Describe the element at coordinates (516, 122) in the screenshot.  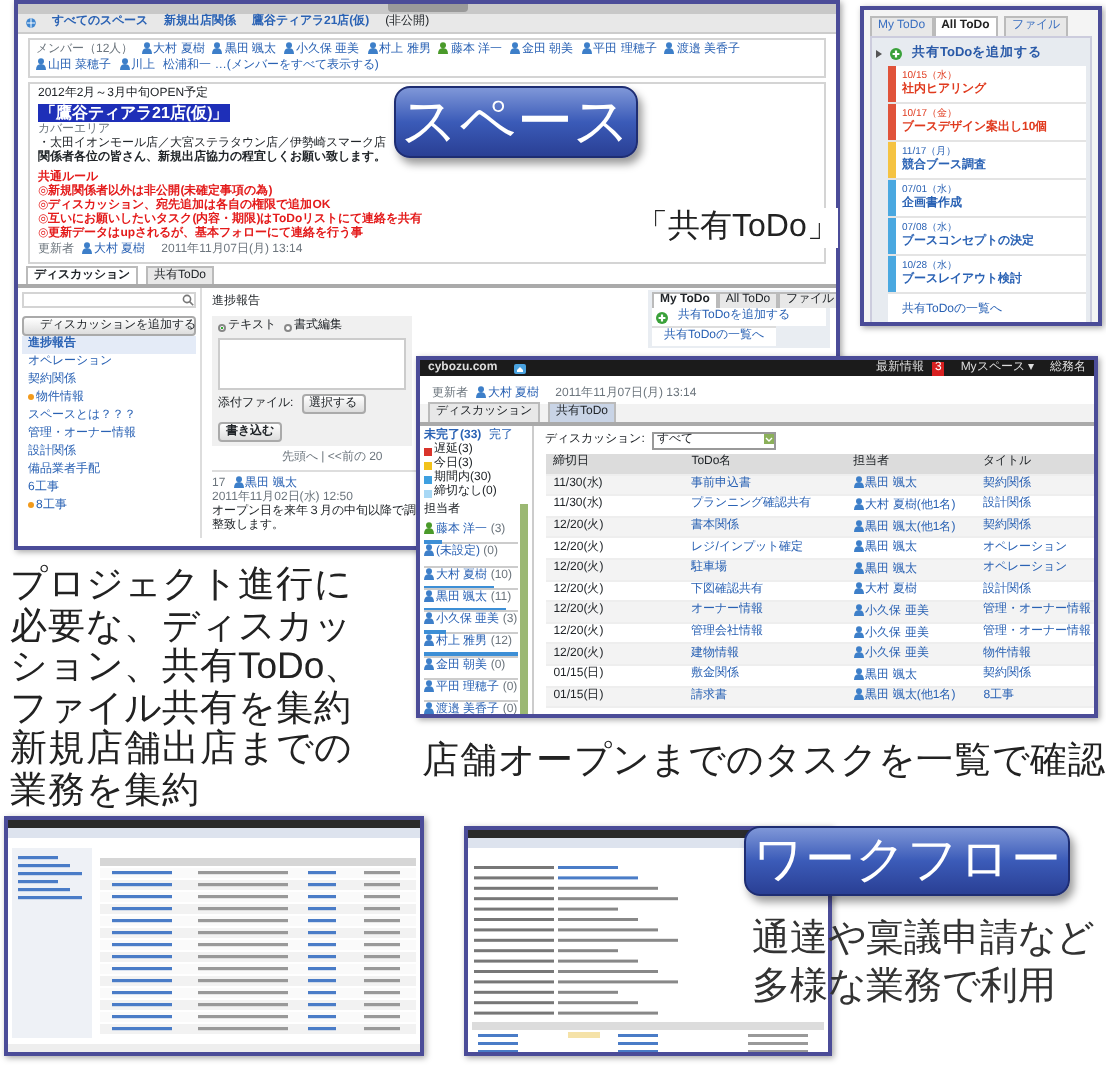
I see `space-banner: スペース` at that location.